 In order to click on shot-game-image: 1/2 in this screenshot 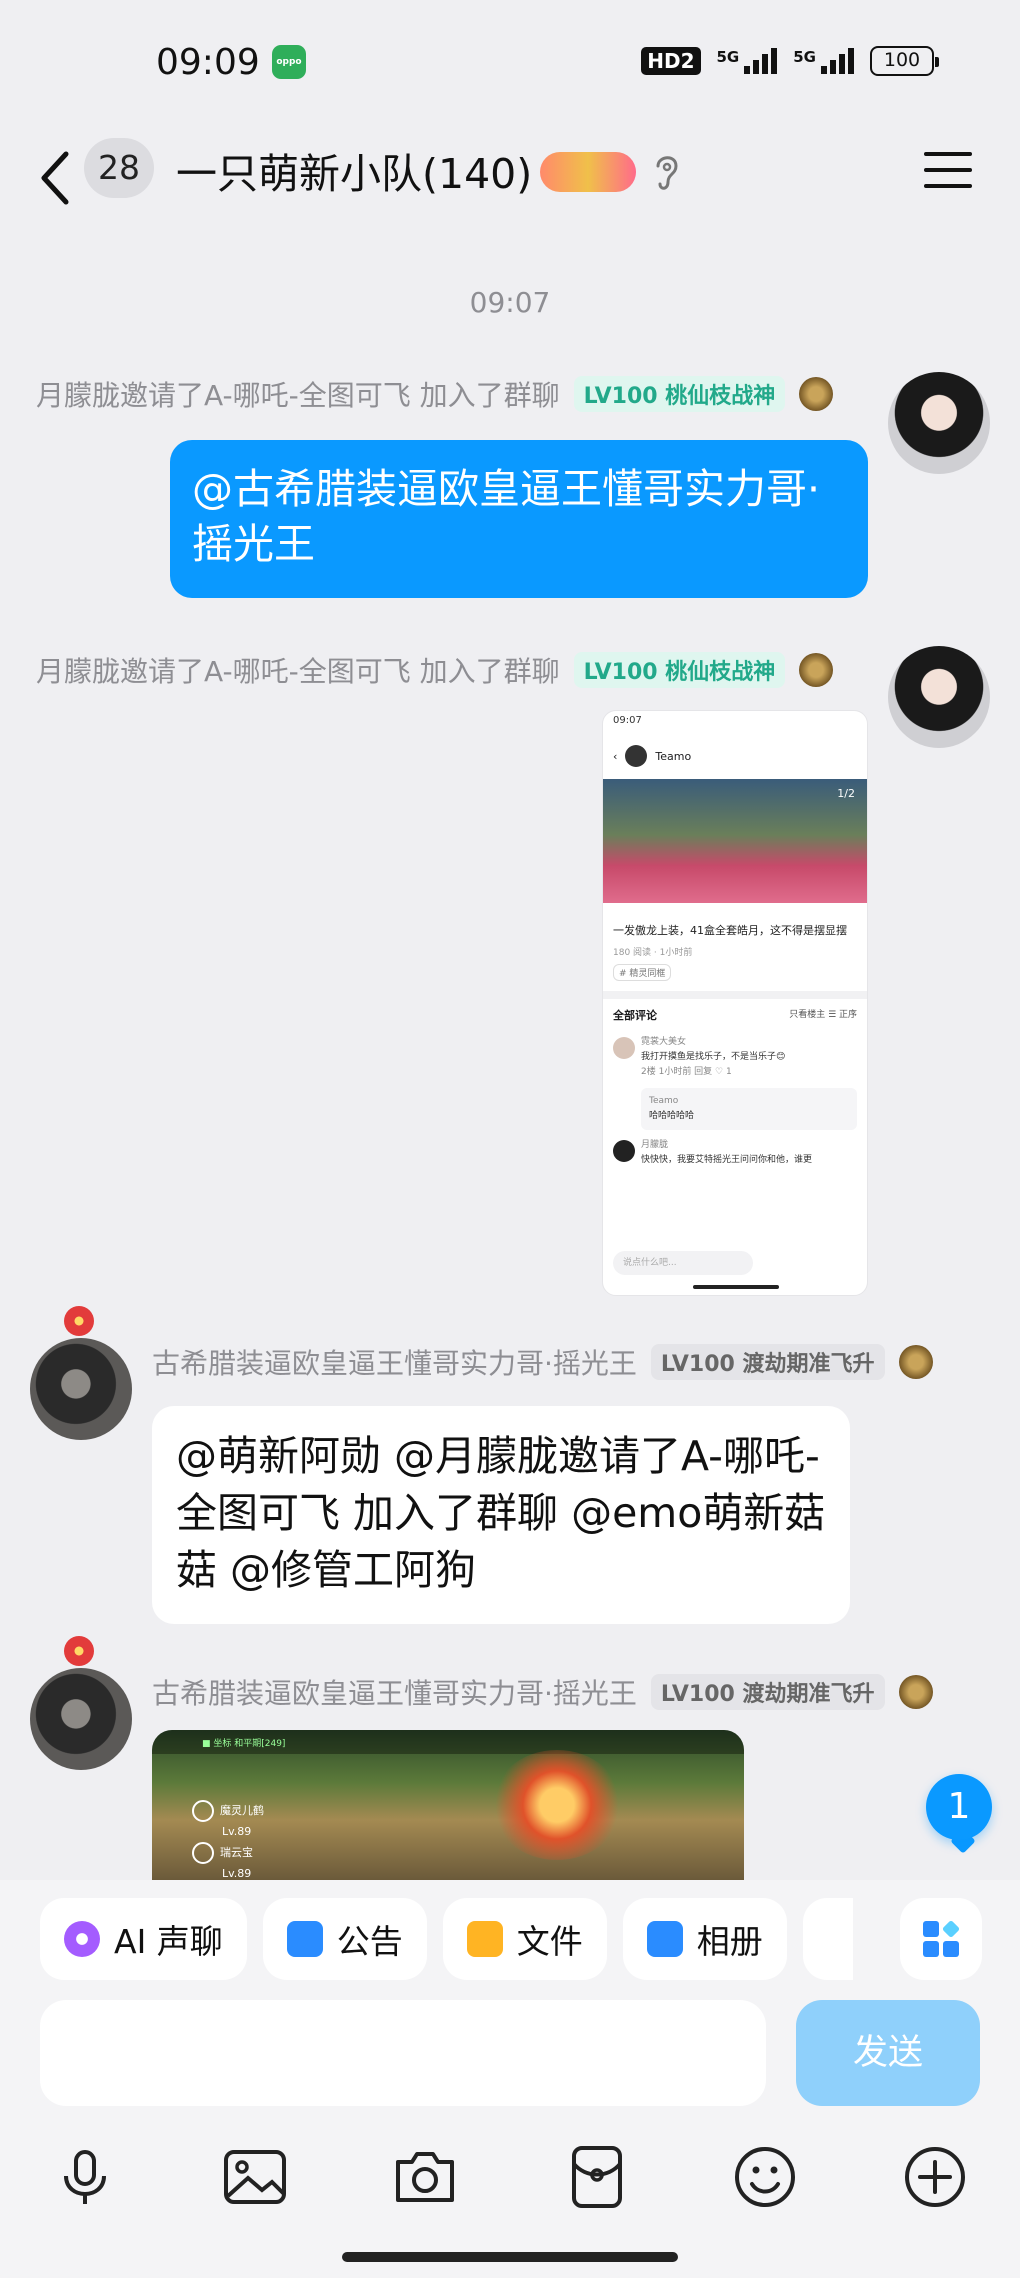, I will do `click(735, 841)`.